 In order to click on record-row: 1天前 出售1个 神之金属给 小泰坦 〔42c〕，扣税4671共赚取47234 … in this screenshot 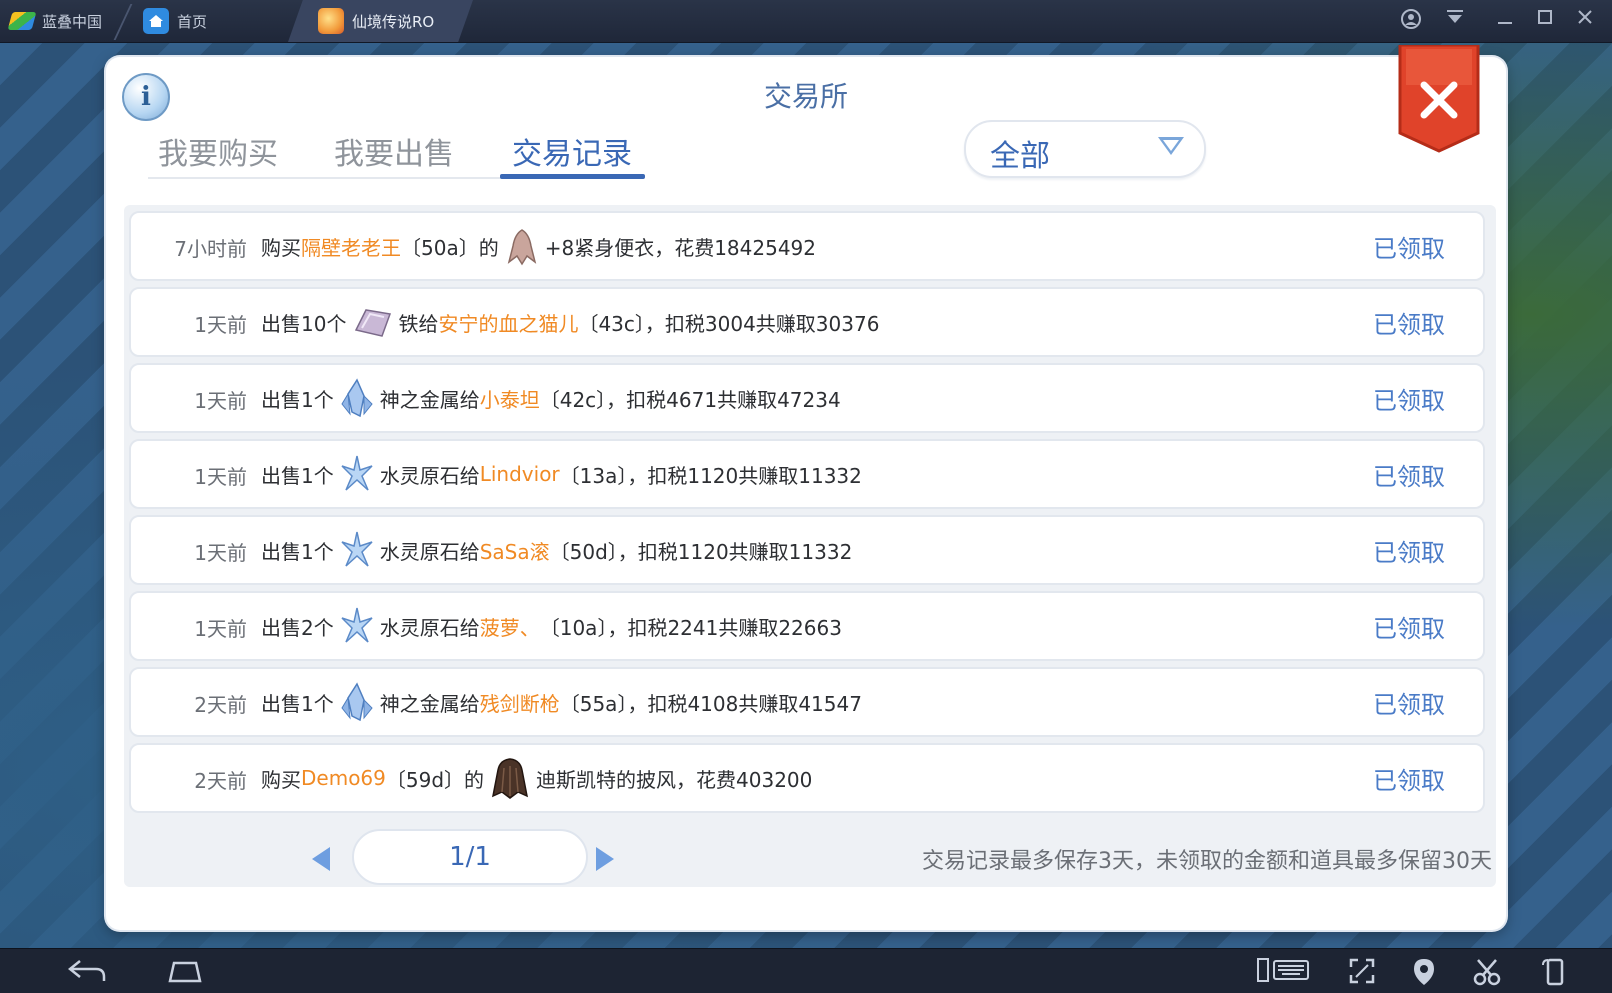, I will do `click(807, 398)`.